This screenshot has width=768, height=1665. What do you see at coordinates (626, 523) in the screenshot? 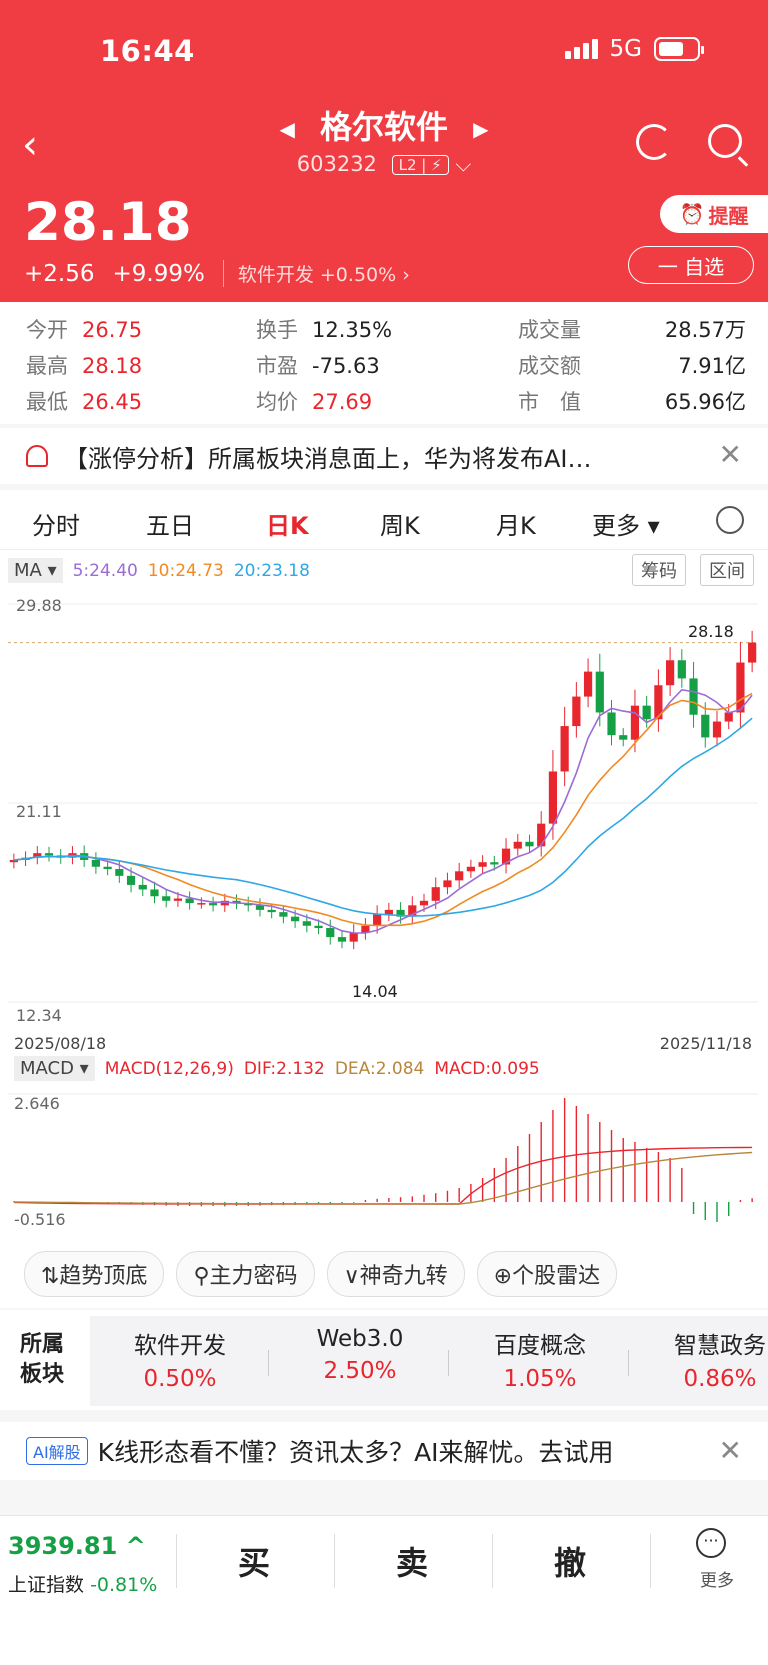
I see `tab-more: 更多 ▾` at bounding box center [626, 523].